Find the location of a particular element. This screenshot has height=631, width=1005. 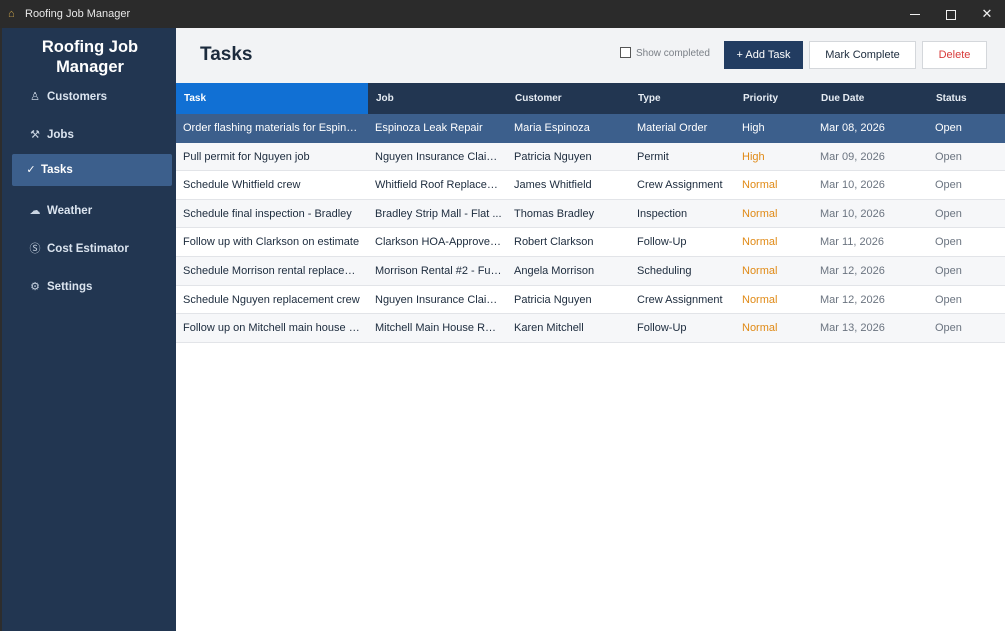

column-header-due-date: Due Date is located at coordinates (870, 98).